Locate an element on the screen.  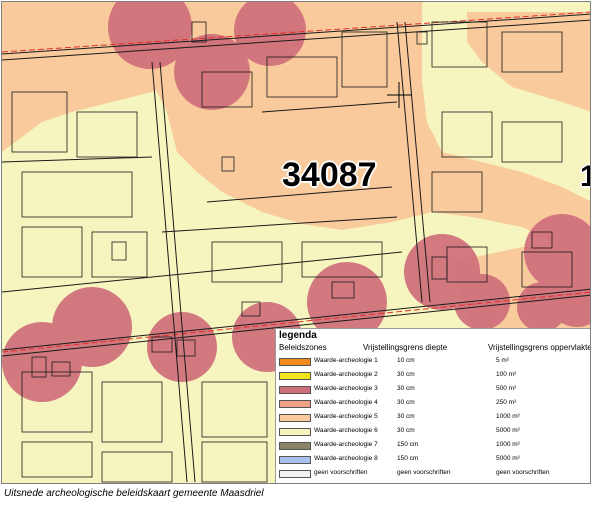
legend-title: legenda is located at coordinates (298, 335).